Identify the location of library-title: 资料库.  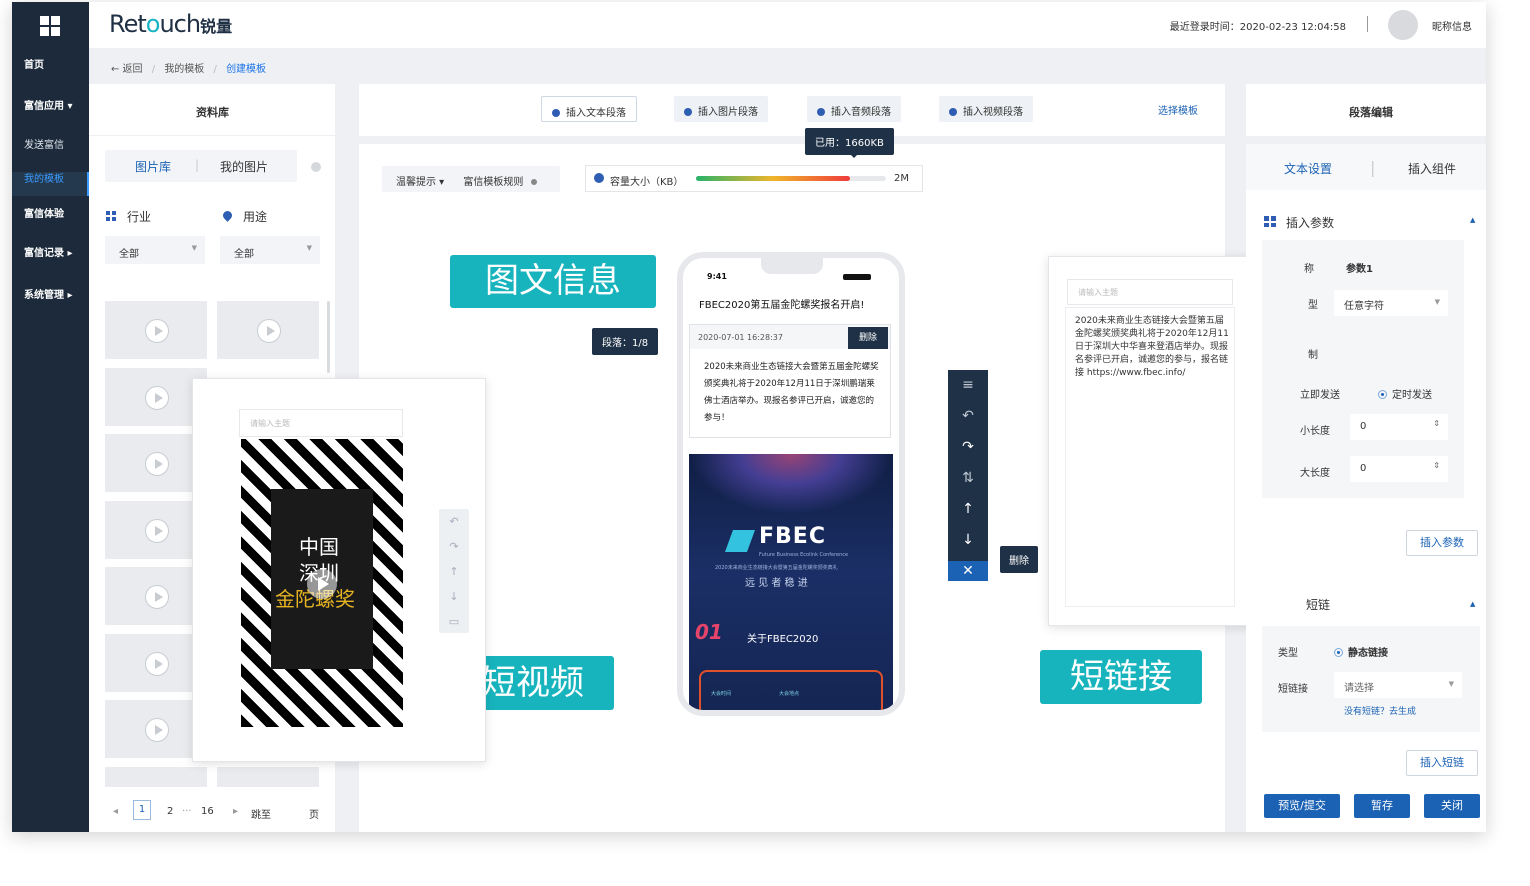
(212, 112).